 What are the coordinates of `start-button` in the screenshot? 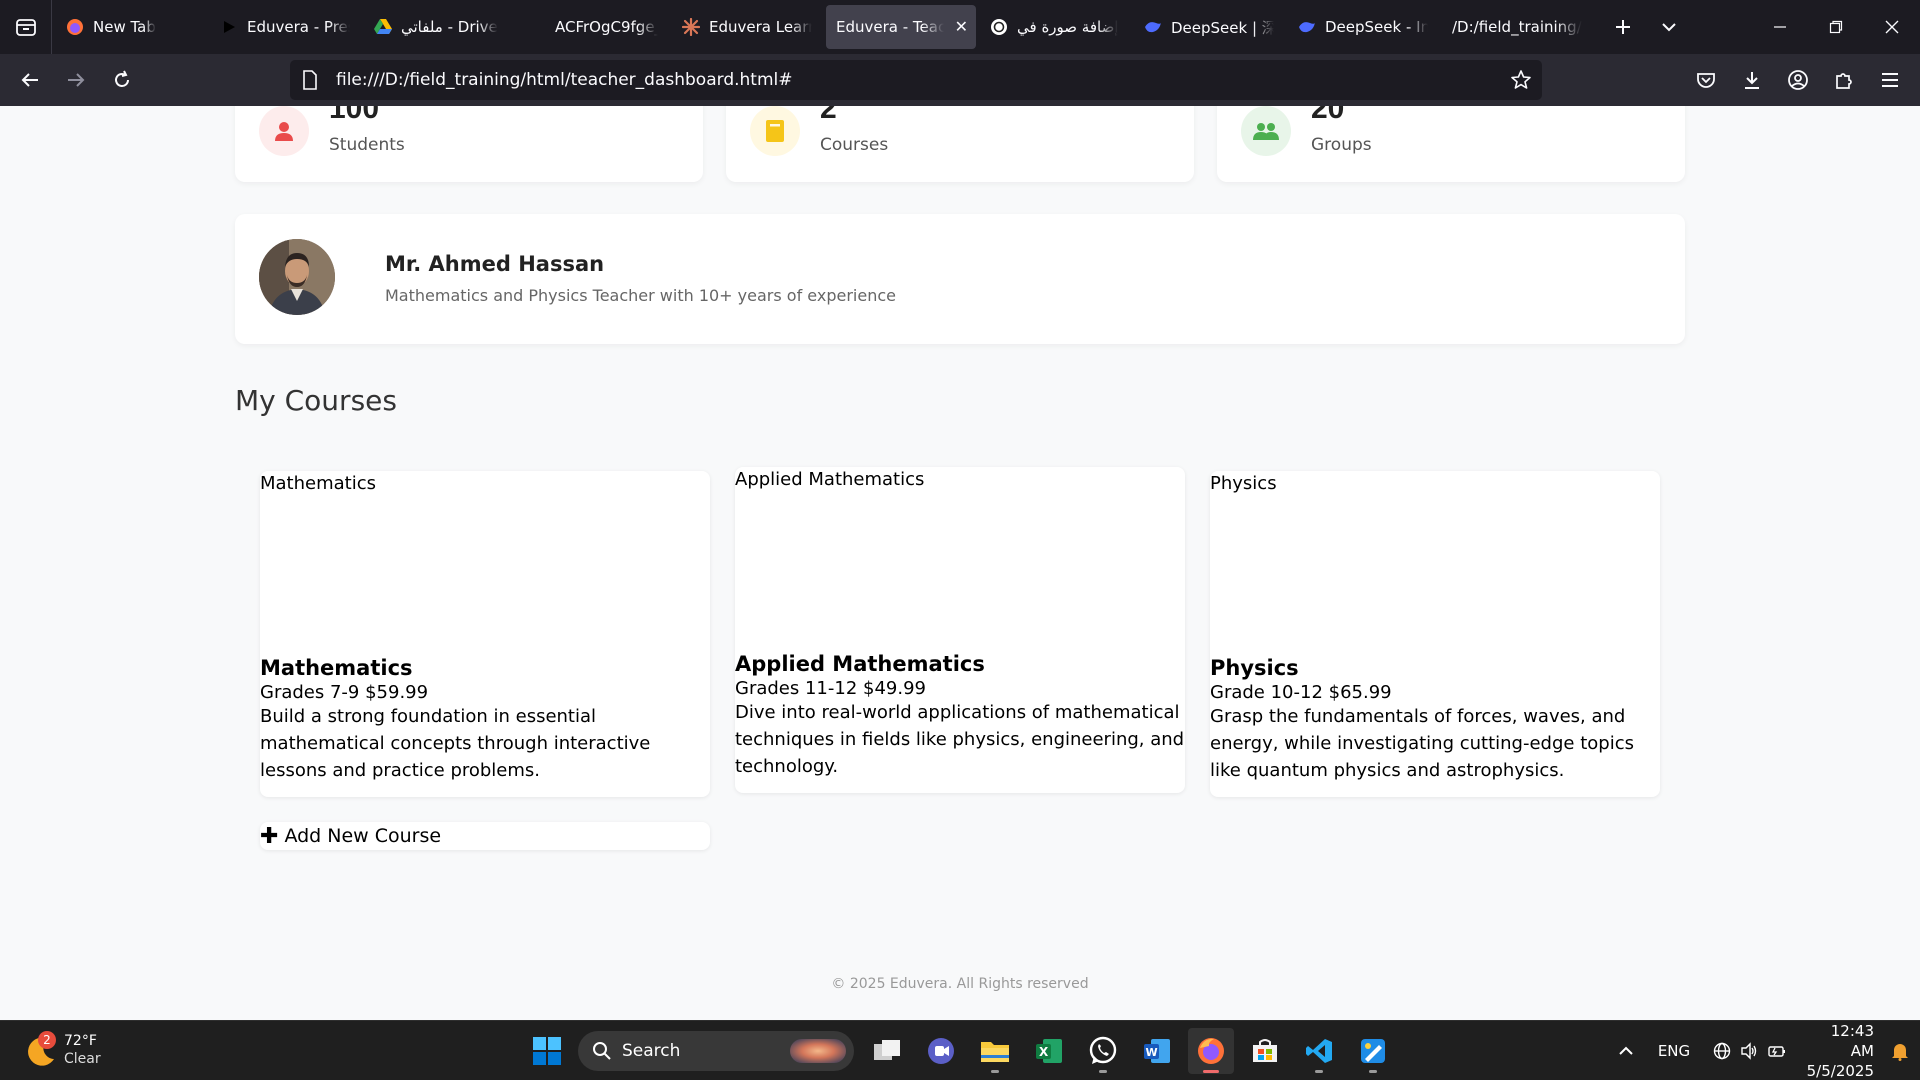 It's located at (547, 1051).